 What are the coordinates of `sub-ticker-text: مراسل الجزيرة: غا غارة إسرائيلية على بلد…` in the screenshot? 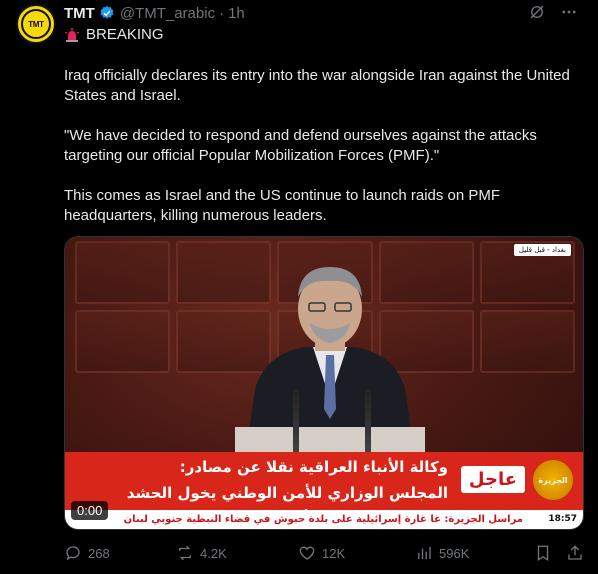 It's located at (323, 519).